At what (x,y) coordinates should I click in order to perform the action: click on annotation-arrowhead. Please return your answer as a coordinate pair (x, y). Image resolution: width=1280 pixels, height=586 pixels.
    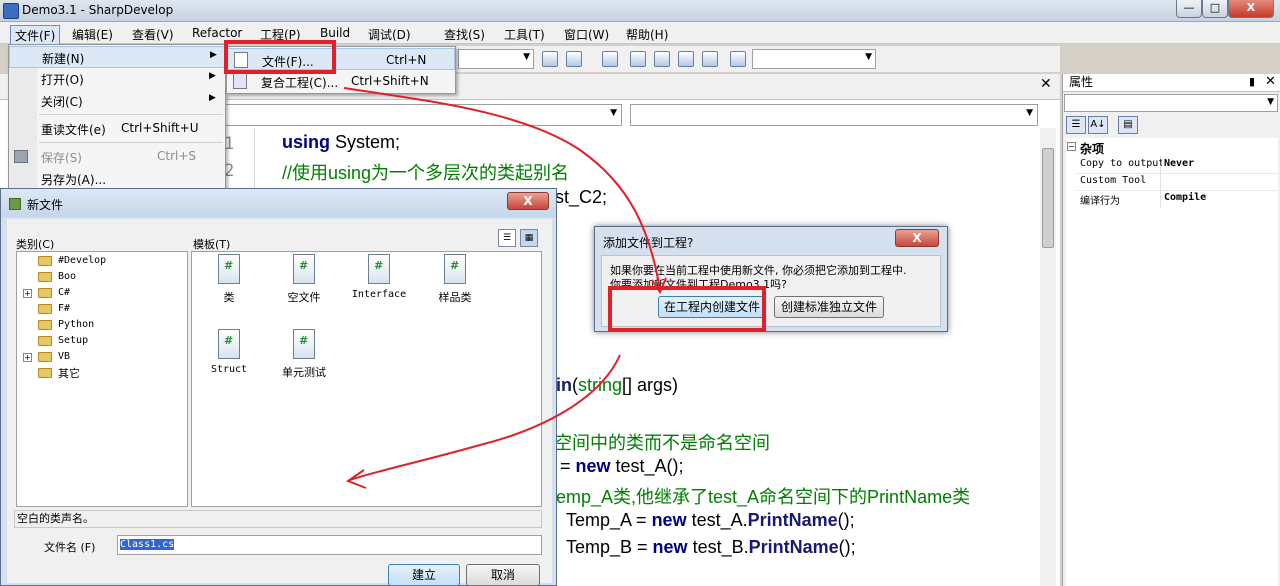
    Looking at the image, I should click on (356, 479).